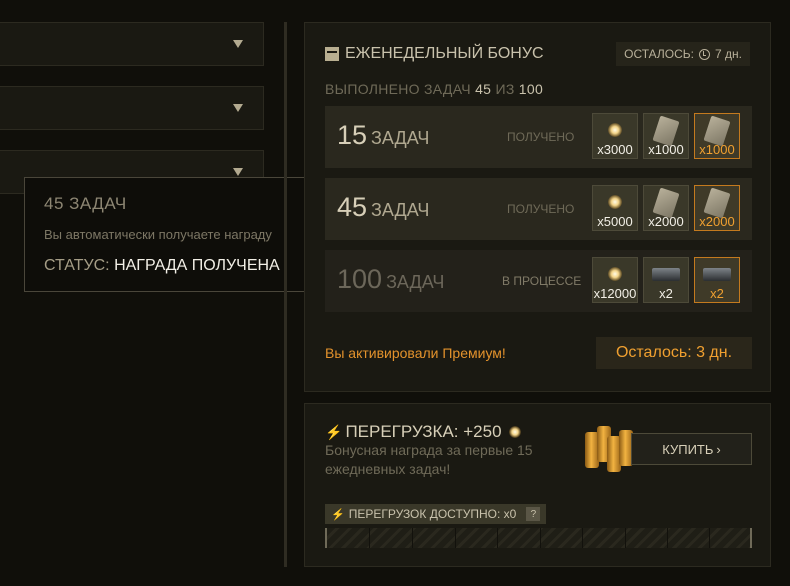 This screenshot has width=790, height=586. Describe the element at coordinates (705, 54) in the screenshot. I see `clock-icon` at that location.